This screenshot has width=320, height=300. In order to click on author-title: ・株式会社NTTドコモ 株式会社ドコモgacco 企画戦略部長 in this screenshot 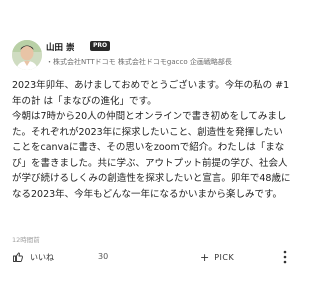, I will do `click(139, 62)`.